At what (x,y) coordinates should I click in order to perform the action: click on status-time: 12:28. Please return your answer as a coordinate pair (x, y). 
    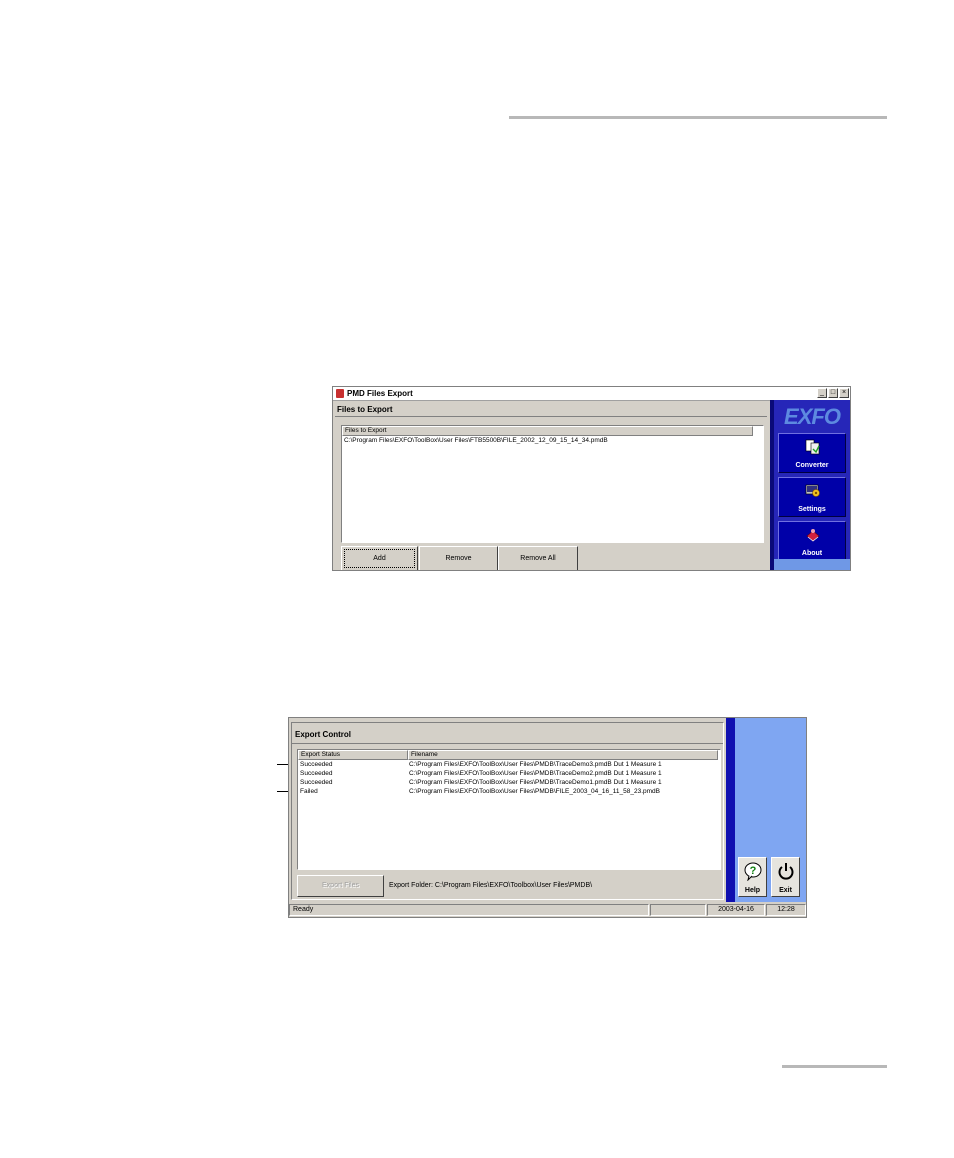
    Looking at the image, I should click on (786, 910).